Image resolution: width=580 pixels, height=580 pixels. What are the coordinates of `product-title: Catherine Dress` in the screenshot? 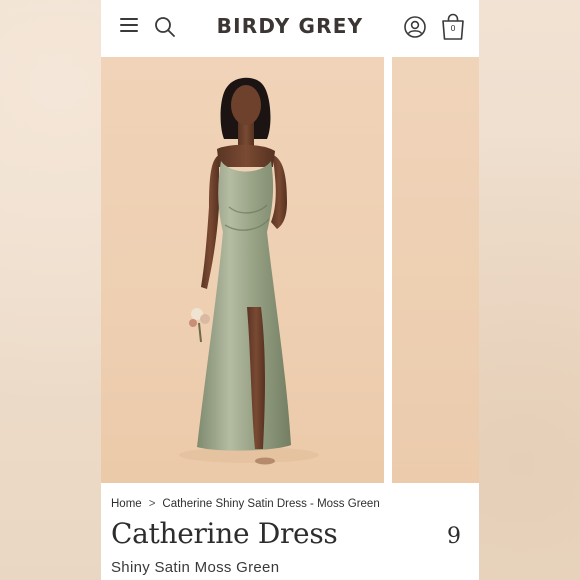 It's located at (224, 533).